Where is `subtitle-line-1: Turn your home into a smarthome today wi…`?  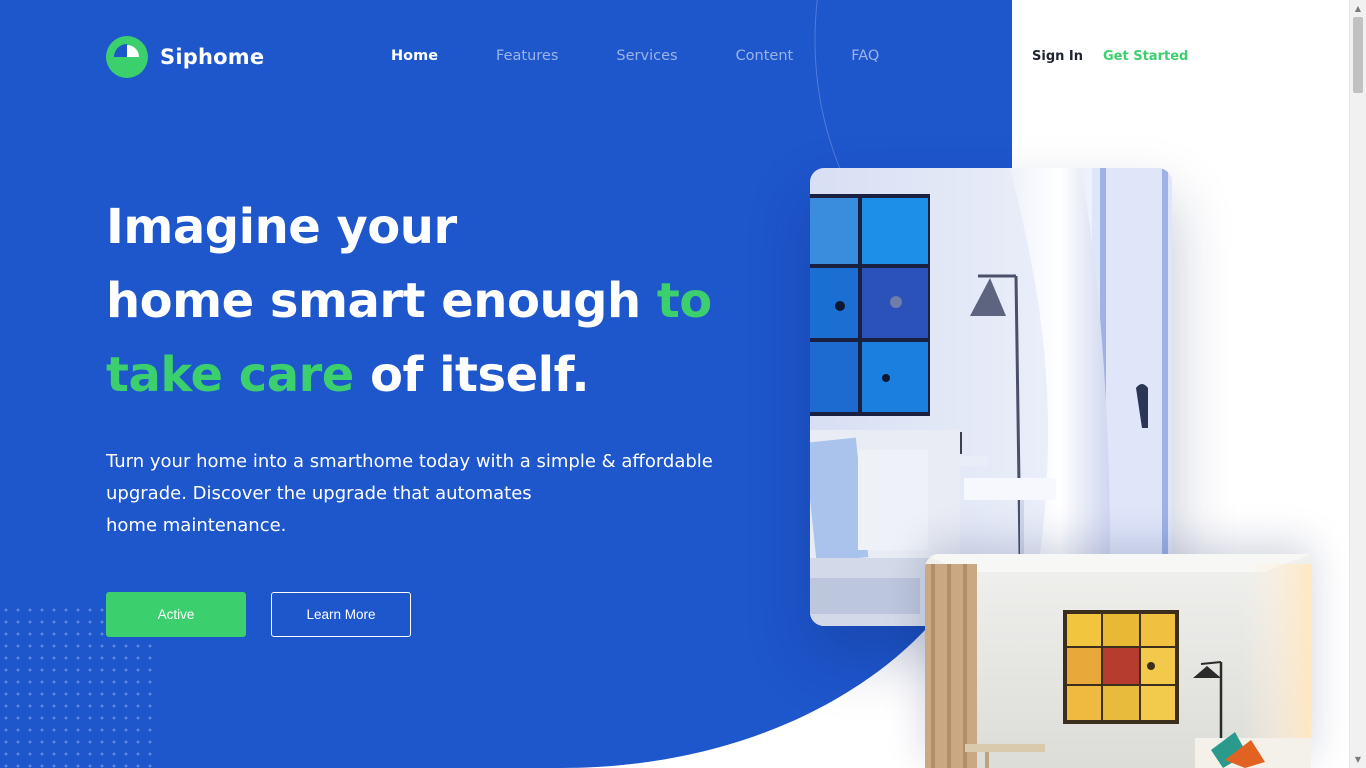 subtitle-line-1: Turn your home into a smarthome today wi… is located at coordinates (409, 461).